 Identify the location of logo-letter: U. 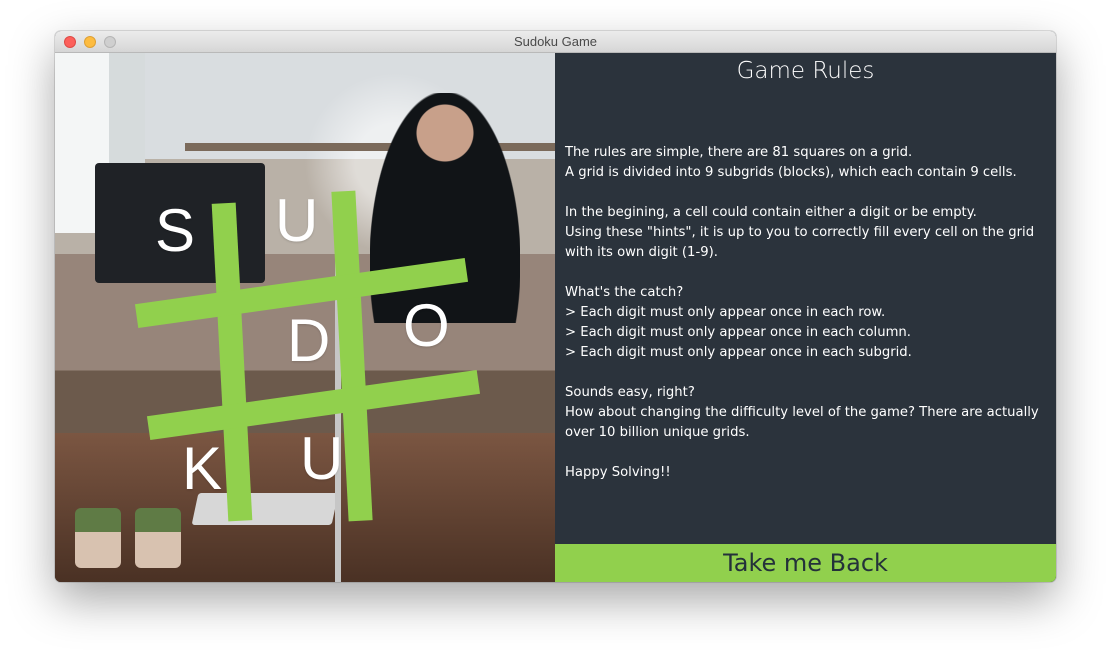
(297, 220).